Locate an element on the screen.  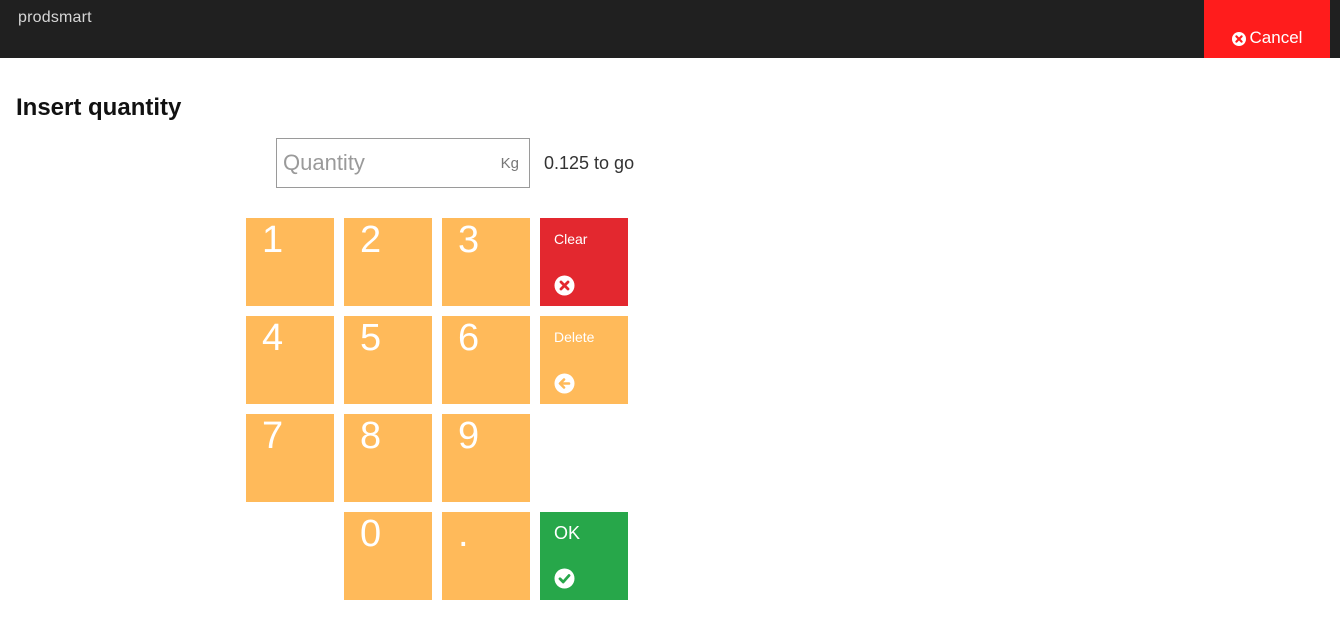
delete-button: Delete is located at coordinates (584, 360).